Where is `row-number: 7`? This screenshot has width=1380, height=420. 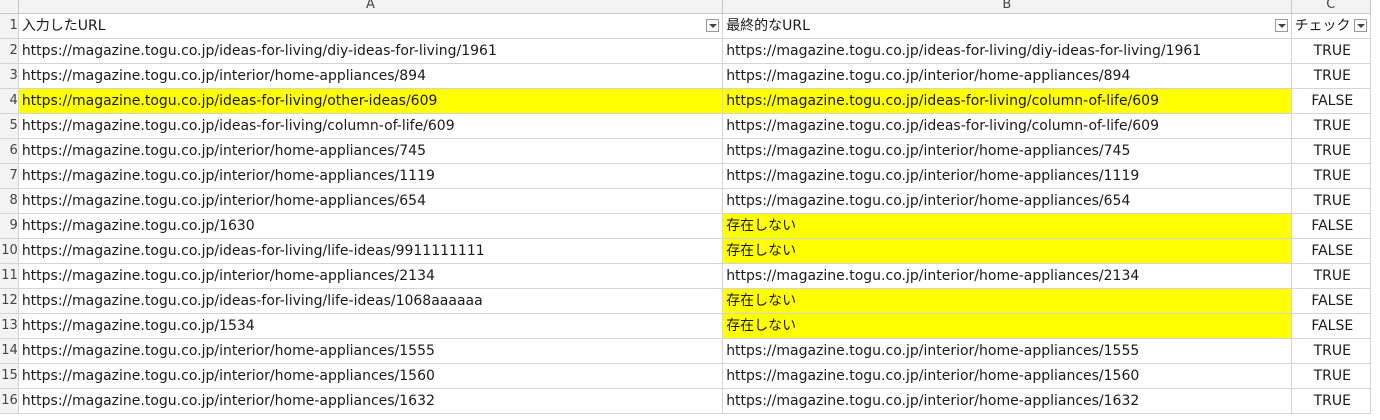
row-number: 7 is located at coordinates (9, 176).